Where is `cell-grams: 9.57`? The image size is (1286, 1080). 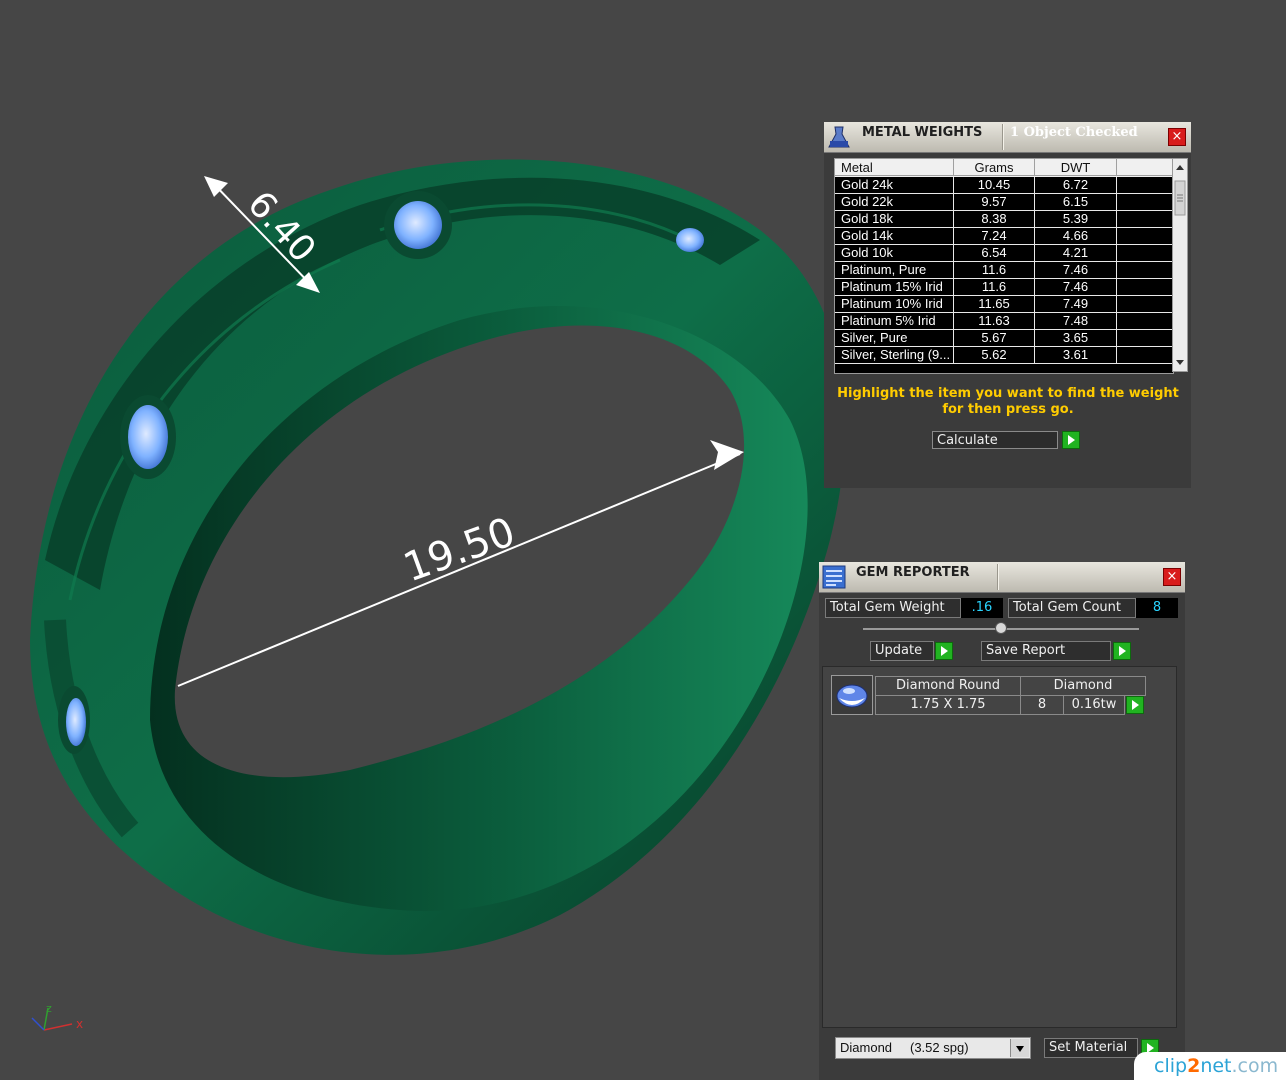
cell-grams: 9.57 is located at coordinates (994, 202).